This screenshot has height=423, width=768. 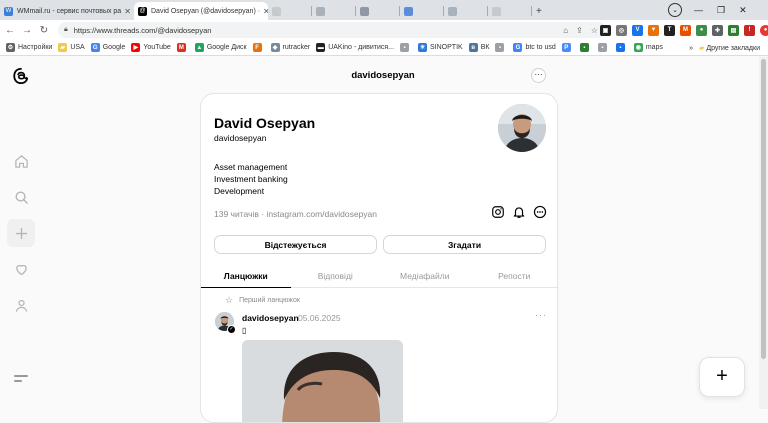 I want to click on bookmark-item: в ВК, so click(x=478, y=47).